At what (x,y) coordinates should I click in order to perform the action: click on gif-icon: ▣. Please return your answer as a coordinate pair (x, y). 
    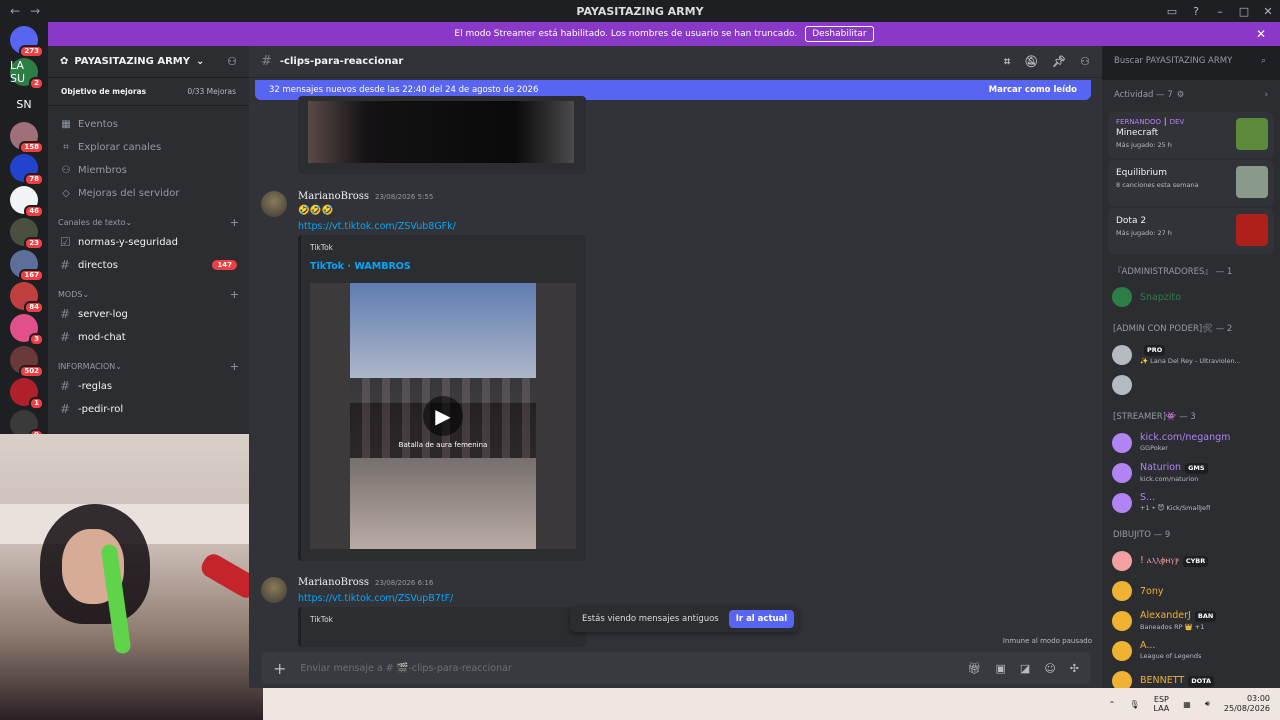
    Looking at the image, I should click on (1001, 668).